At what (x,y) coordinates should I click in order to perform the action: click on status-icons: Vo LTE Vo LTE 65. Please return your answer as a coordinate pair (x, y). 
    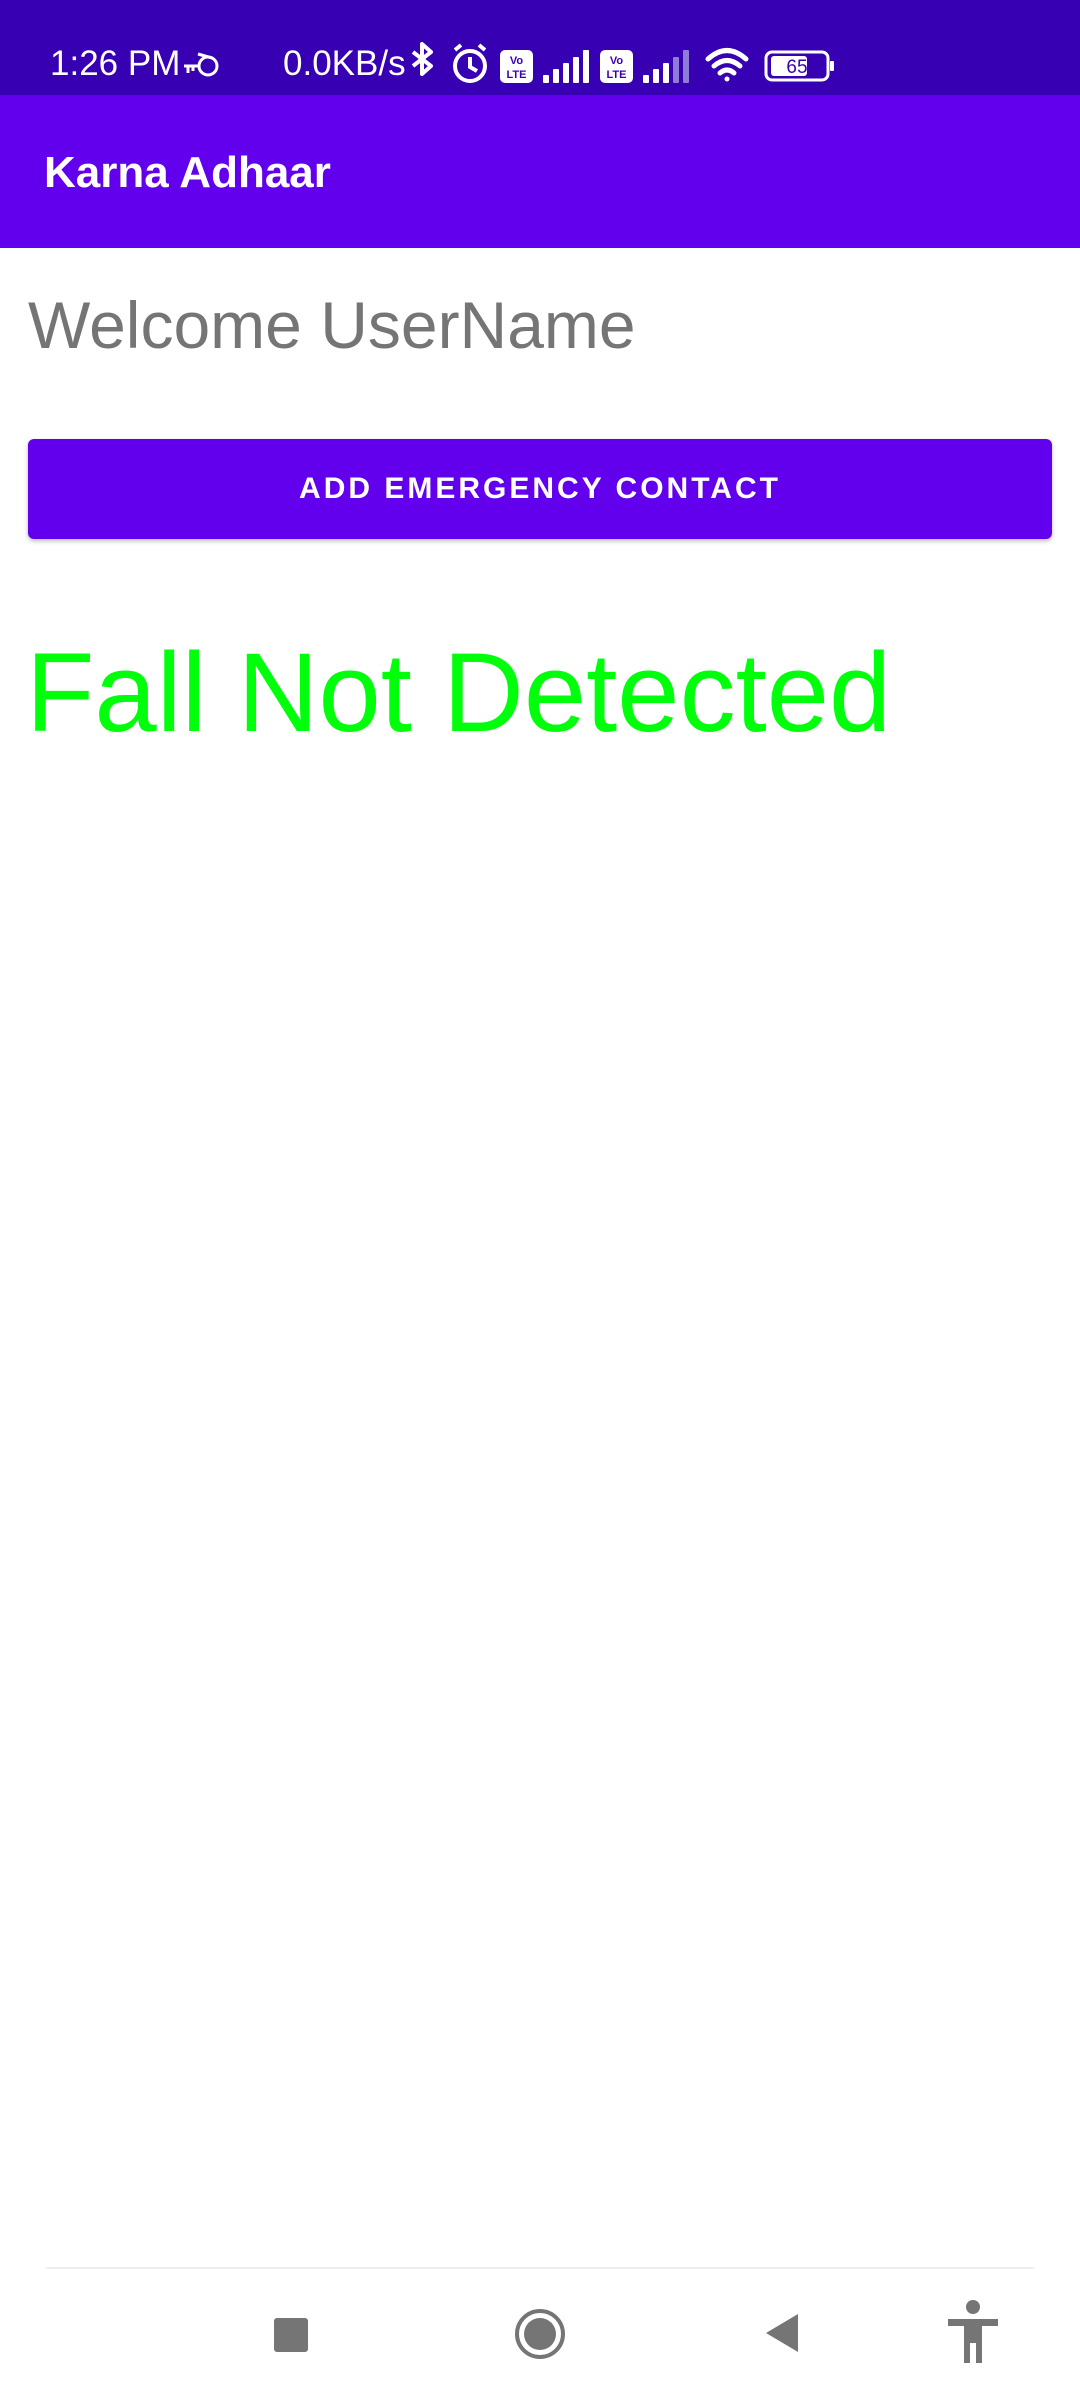
    Looking at the image, I should click on (509, 62).